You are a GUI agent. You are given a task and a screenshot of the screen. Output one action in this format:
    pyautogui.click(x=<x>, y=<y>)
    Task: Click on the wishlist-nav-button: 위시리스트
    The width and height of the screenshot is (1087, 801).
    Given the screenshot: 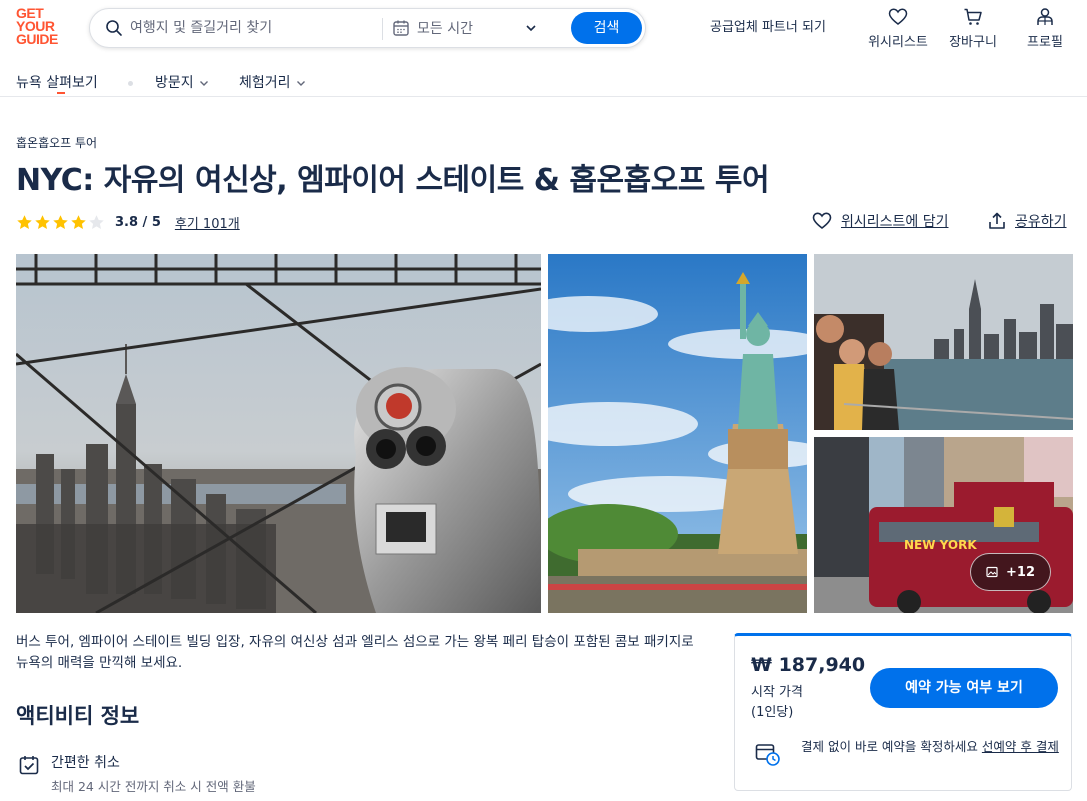 What is the action you would take?
    pyautogui.click(x=898, y=28)
    